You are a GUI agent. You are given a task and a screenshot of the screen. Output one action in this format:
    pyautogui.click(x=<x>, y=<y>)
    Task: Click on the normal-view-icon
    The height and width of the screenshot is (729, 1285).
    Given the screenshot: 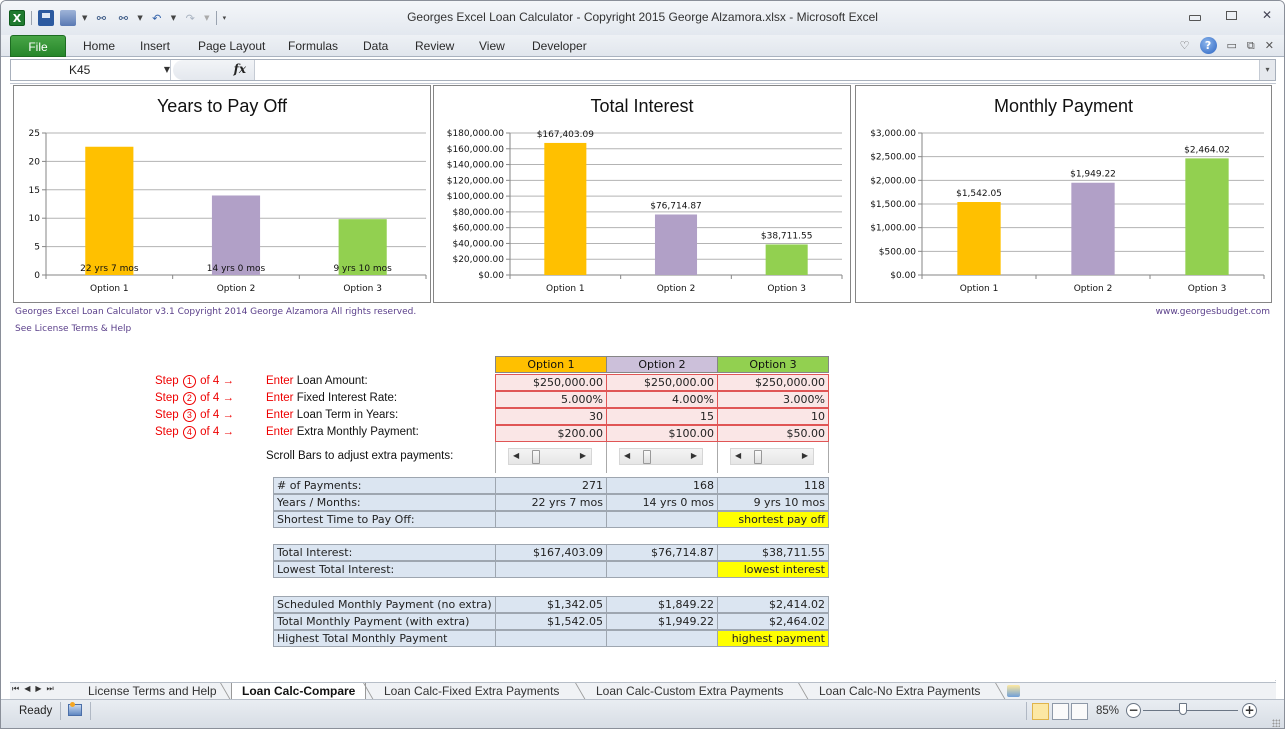 What is the action you would take?
    pyautogui.click(x=1040, y=711)
    